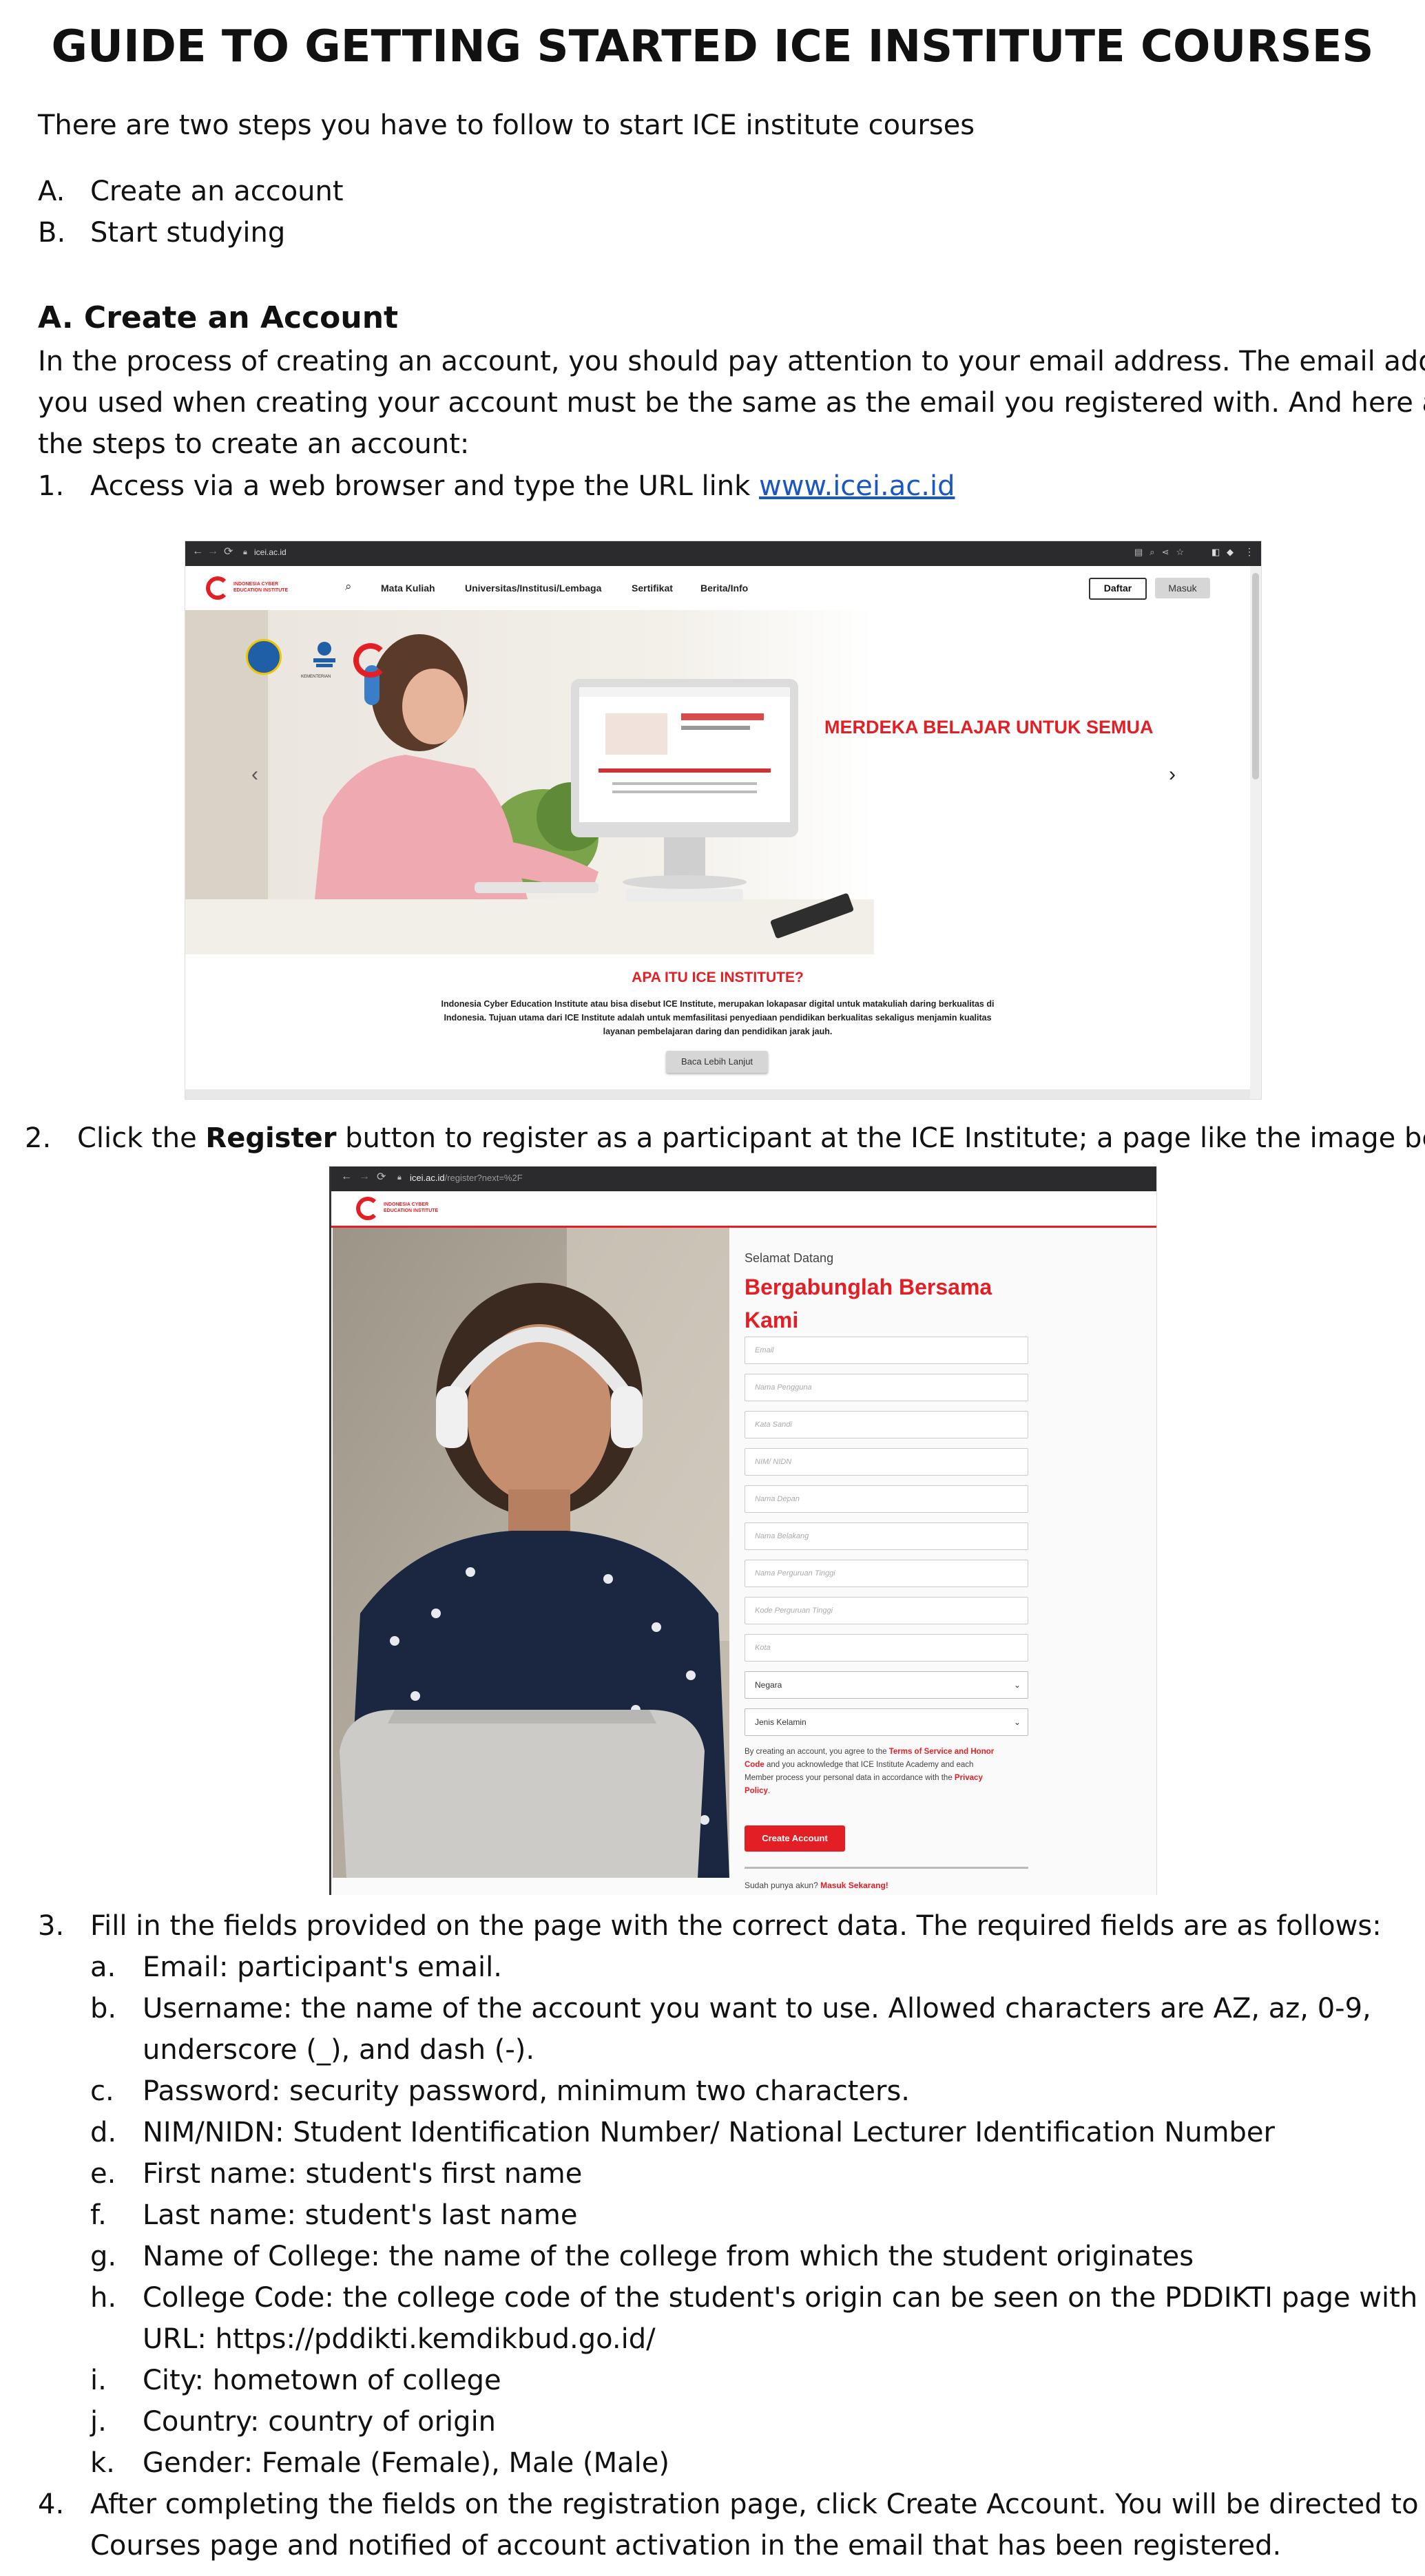  I want to click on college-name-field: Nama Perguruan Tinggi, so click(886, 1573).